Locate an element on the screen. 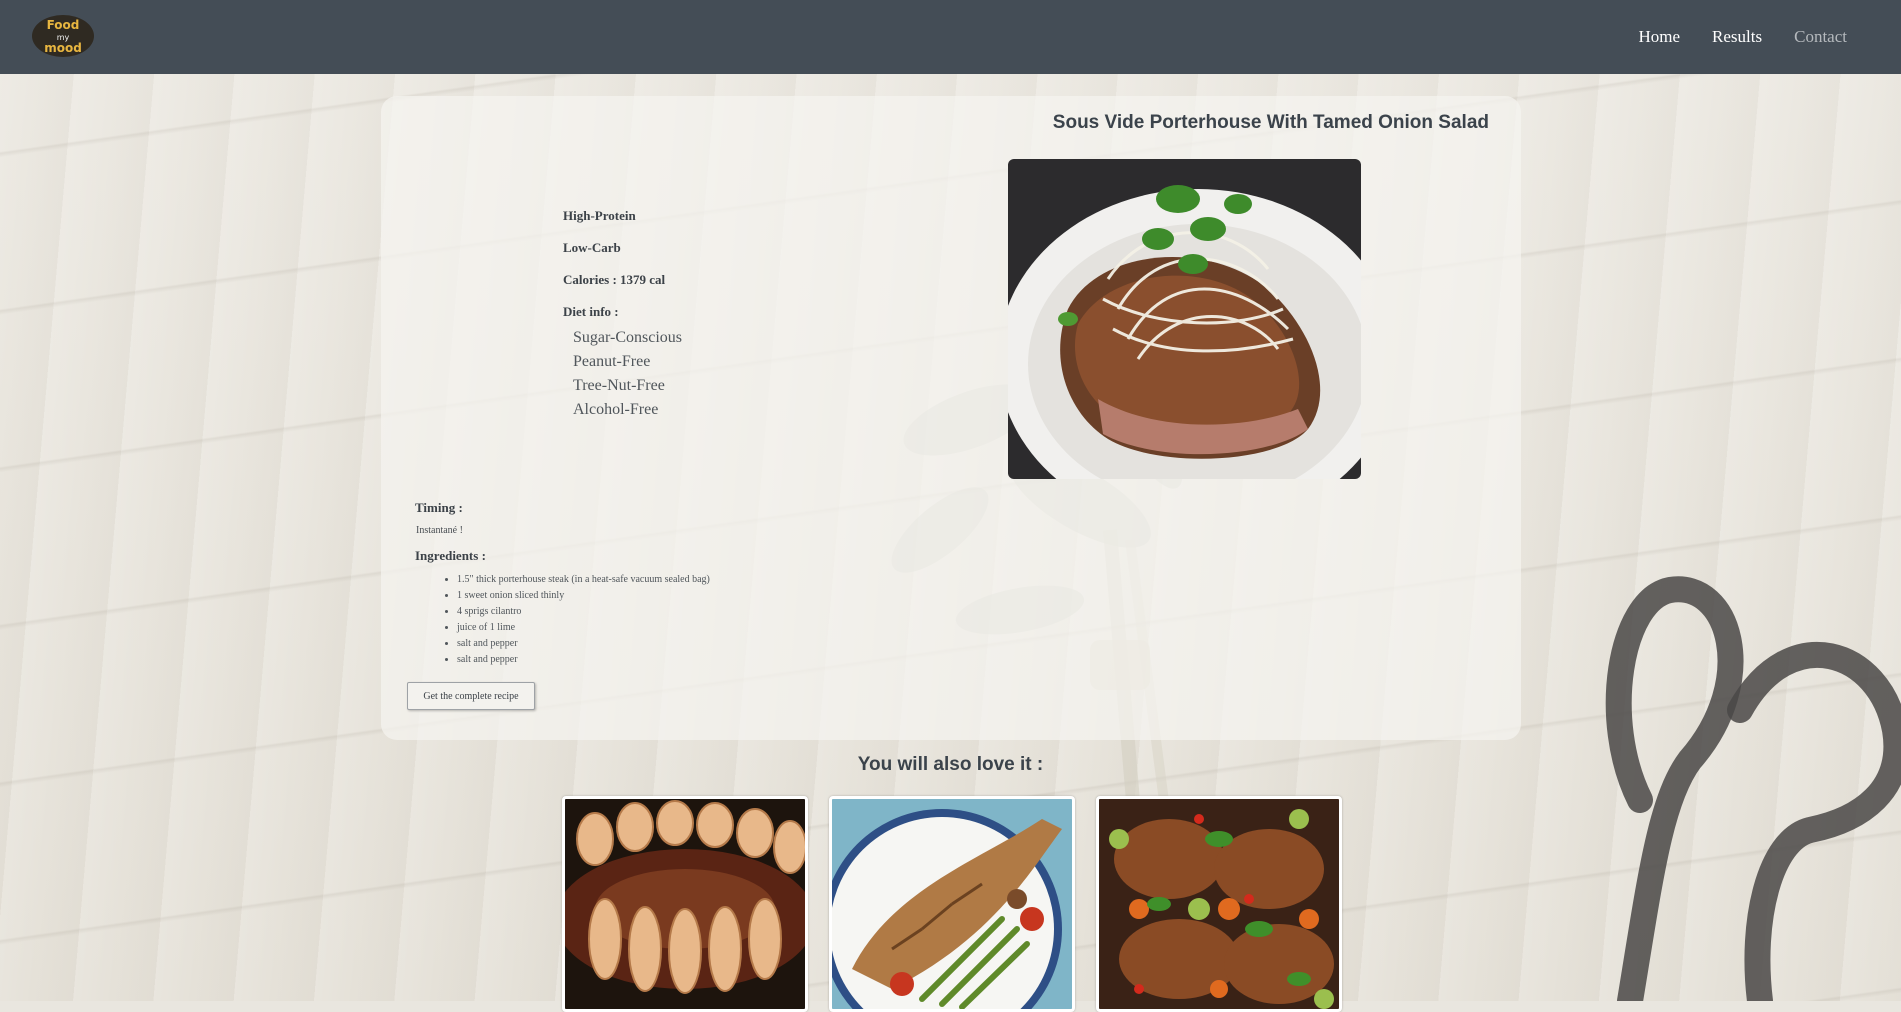  suggestions-title: You will also love it : is located at coordinates (950, 764).